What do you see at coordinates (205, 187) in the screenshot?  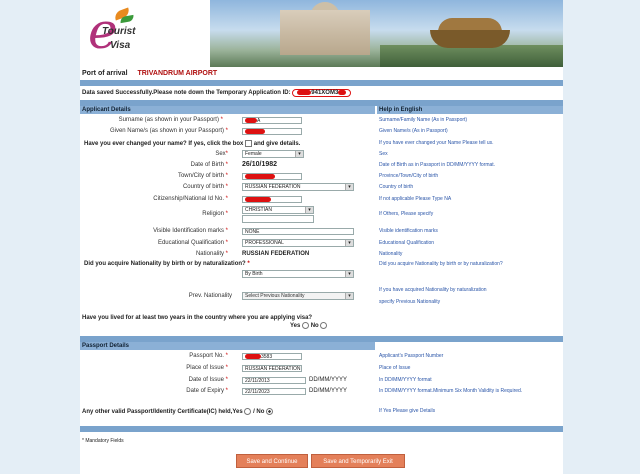 I see `country-label: Country of birth *` at bounding box center [205, 187].